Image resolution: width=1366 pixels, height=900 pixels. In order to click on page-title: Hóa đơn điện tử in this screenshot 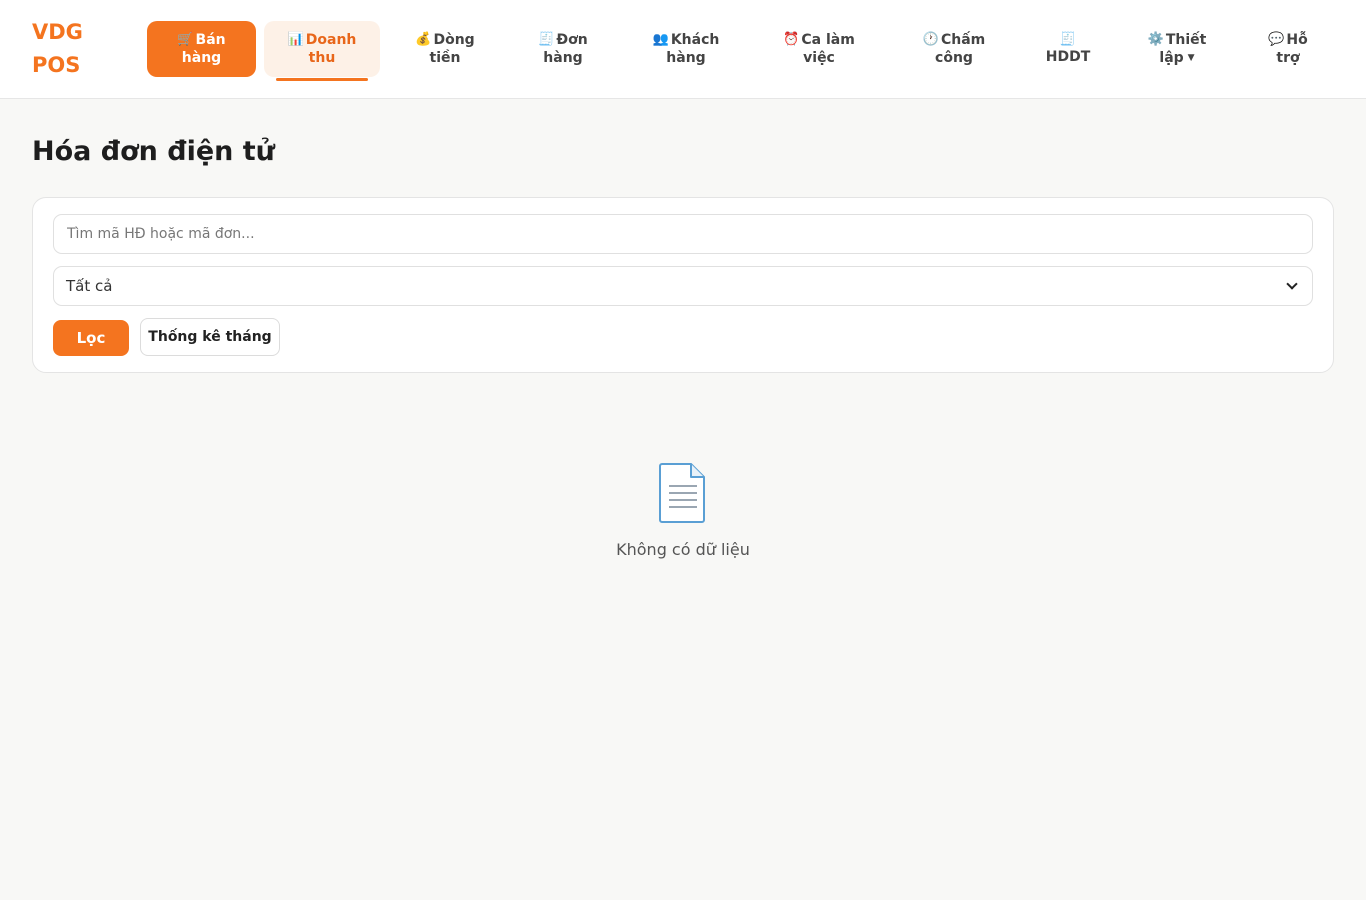, I will do `click(153, 151)`.